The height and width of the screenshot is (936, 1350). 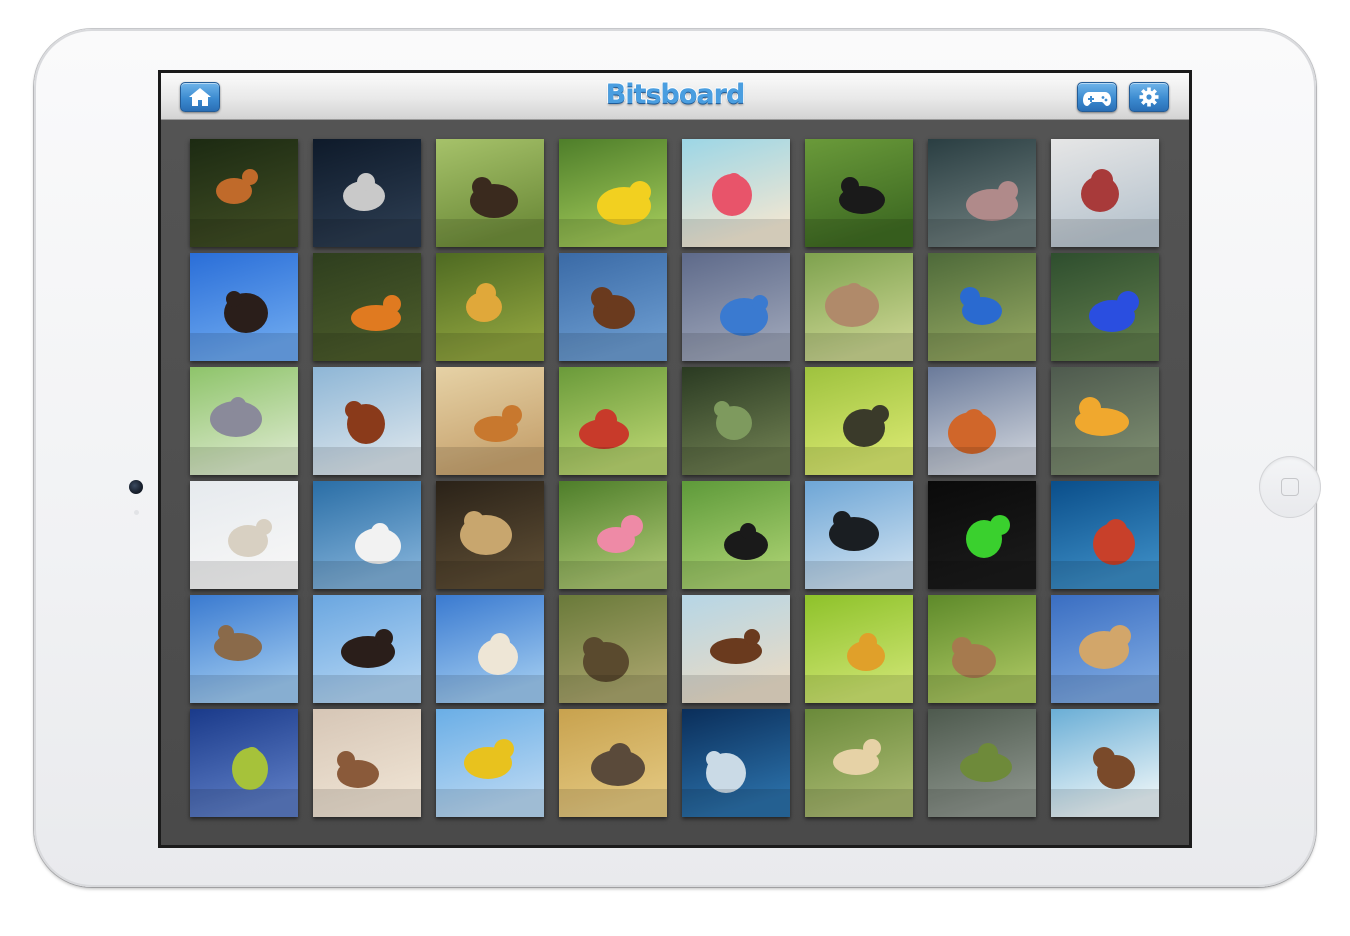 What do you see at coordinates (136, 512) in the screenshot?
I see `light-sensor` at bounding box center [136, 512].